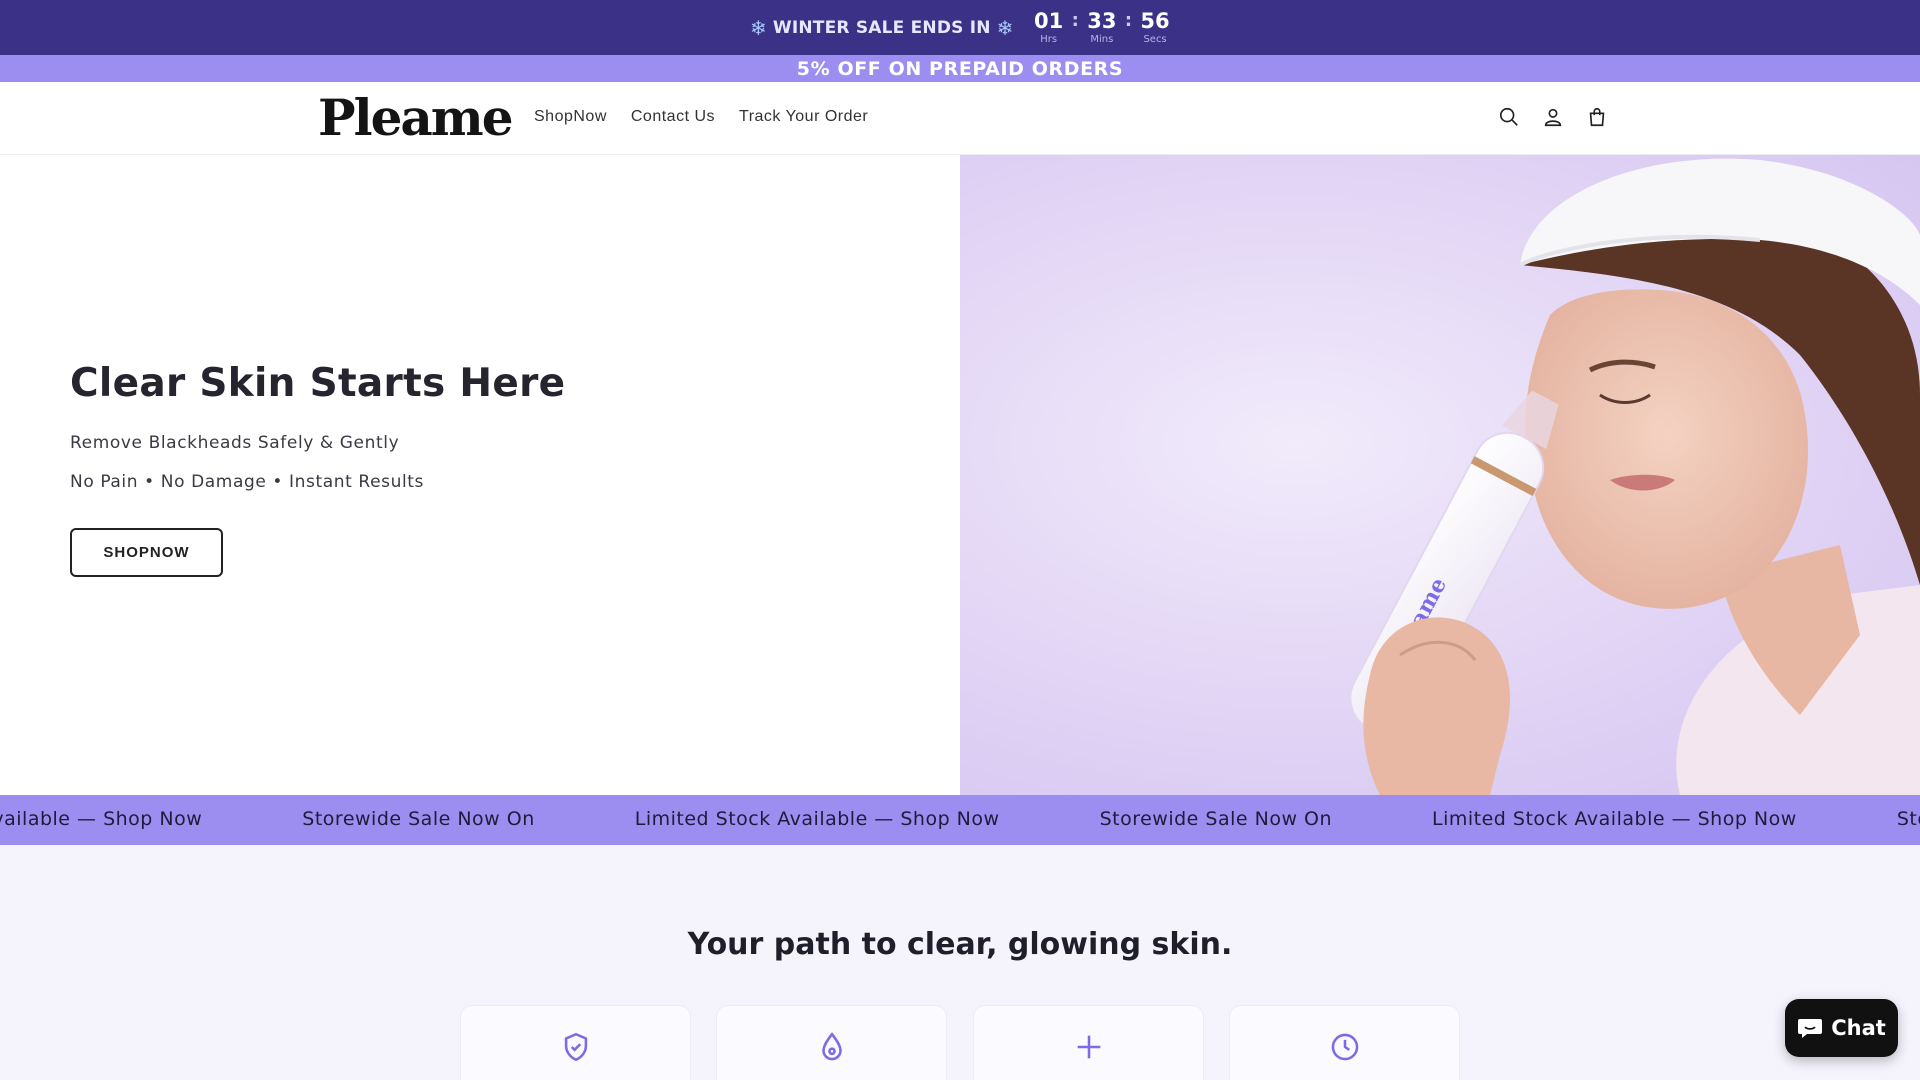  What do you see at coordinates (235, 443) in the screenshot?
I see `hero-subtitle: Remove Blackheads Safely & Gently` at bounding box center [235, 443].